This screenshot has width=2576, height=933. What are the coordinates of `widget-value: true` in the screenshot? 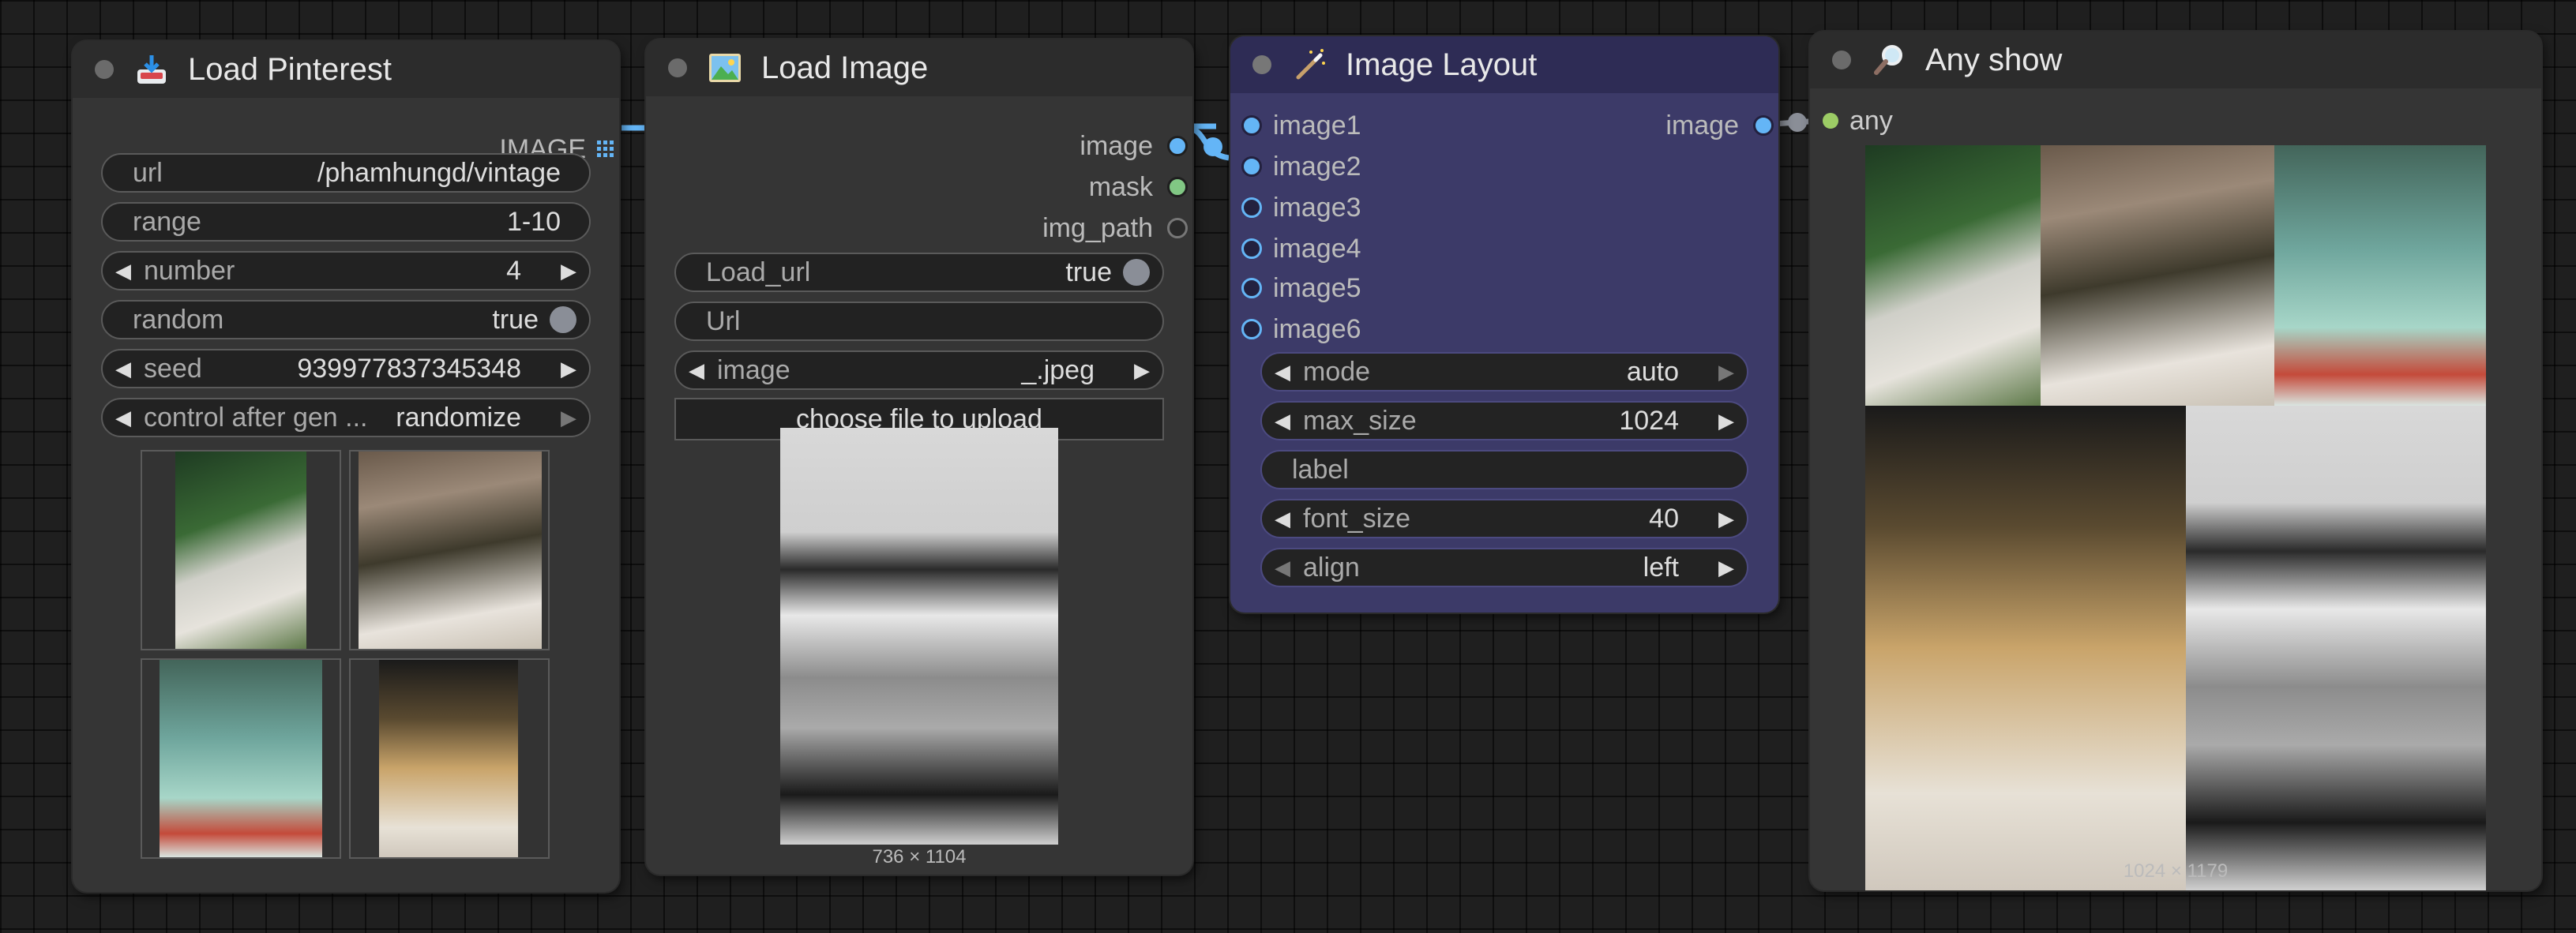 It's located at (515, 319).